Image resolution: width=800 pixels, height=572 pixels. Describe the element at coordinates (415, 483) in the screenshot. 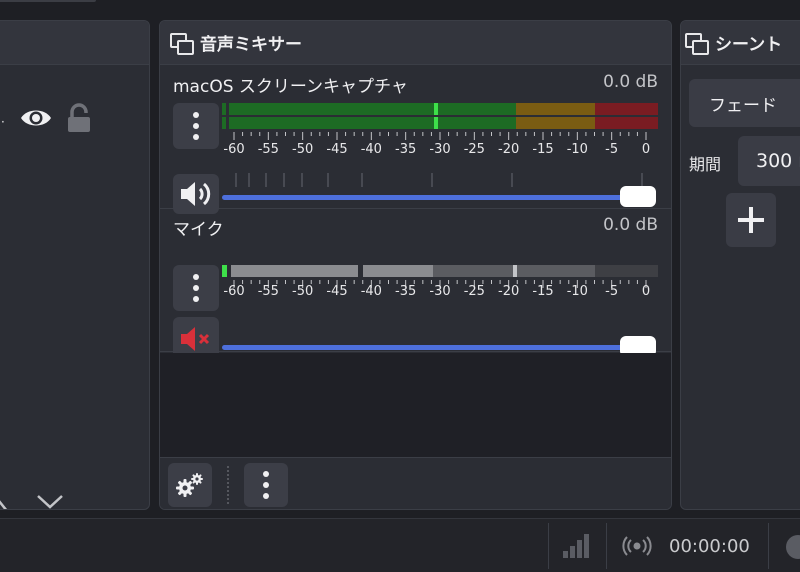

I see `mixer-footer` at that location.